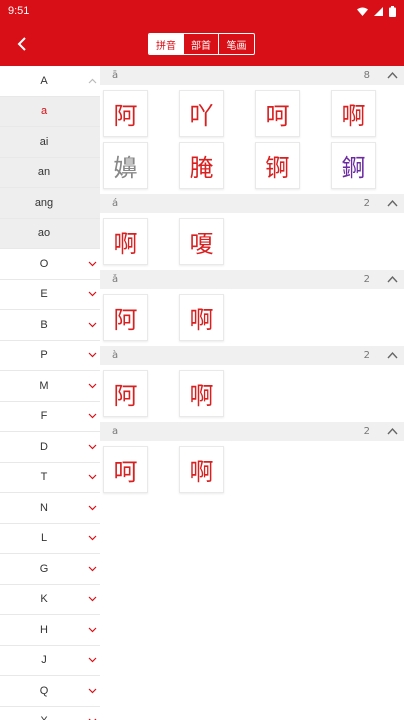  Describe the element at coordinates (50, 538) in the screenshot. I see `index-letter-l: L` at that location.